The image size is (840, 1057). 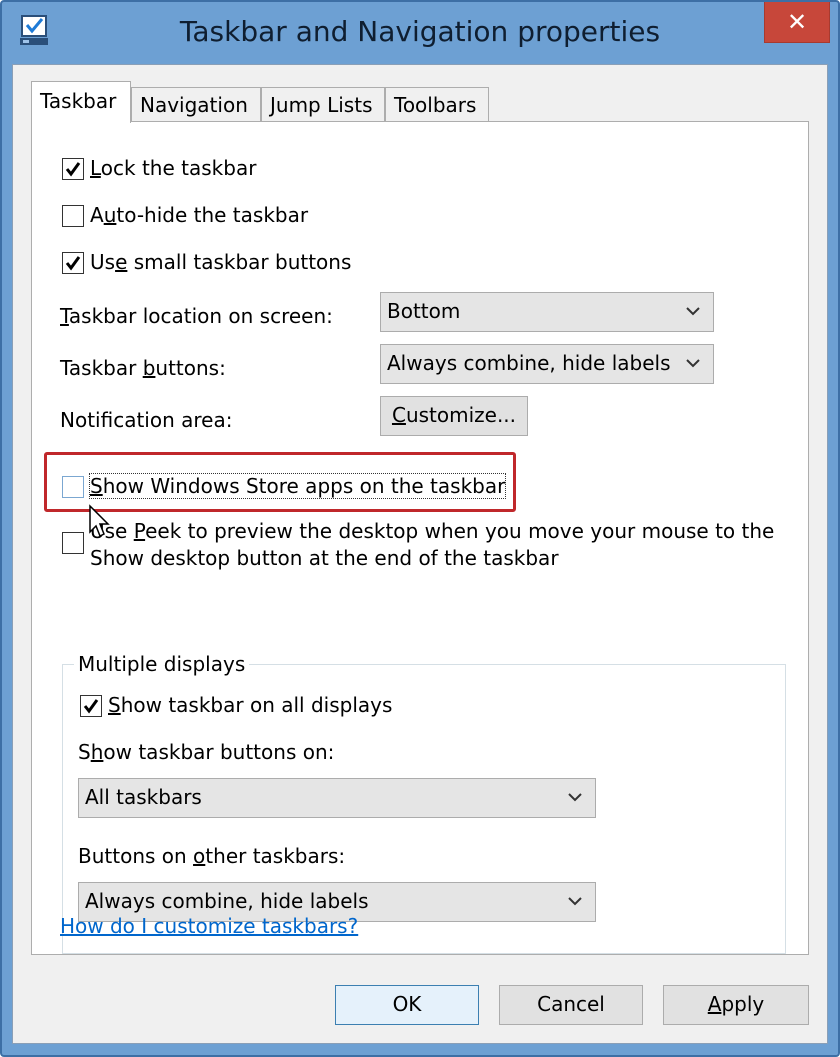 I want to click on show-buttons-on-select: All taskbars, so click(x=337, y=798).